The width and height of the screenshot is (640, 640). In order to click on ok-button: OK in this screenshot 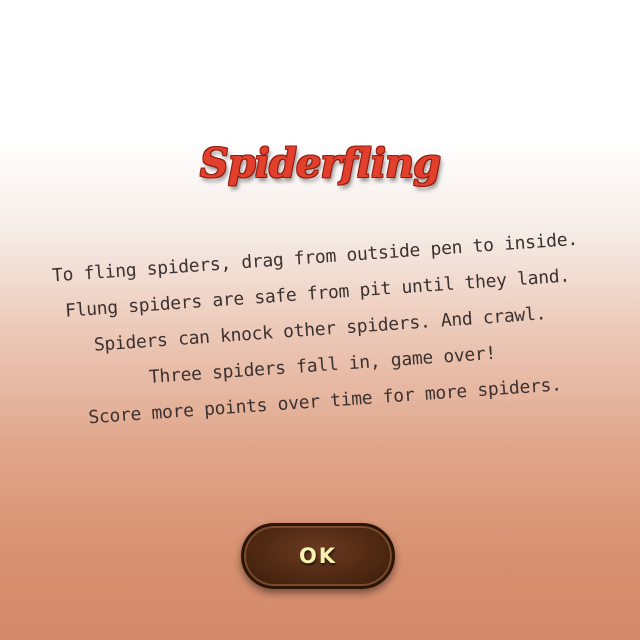, I will do `click(318, 556)`.